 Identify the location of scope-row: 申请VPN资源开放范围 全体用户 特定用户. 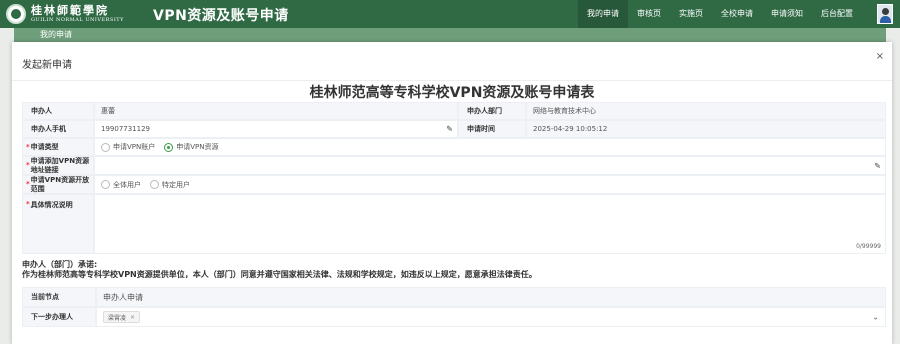
(454, 184).